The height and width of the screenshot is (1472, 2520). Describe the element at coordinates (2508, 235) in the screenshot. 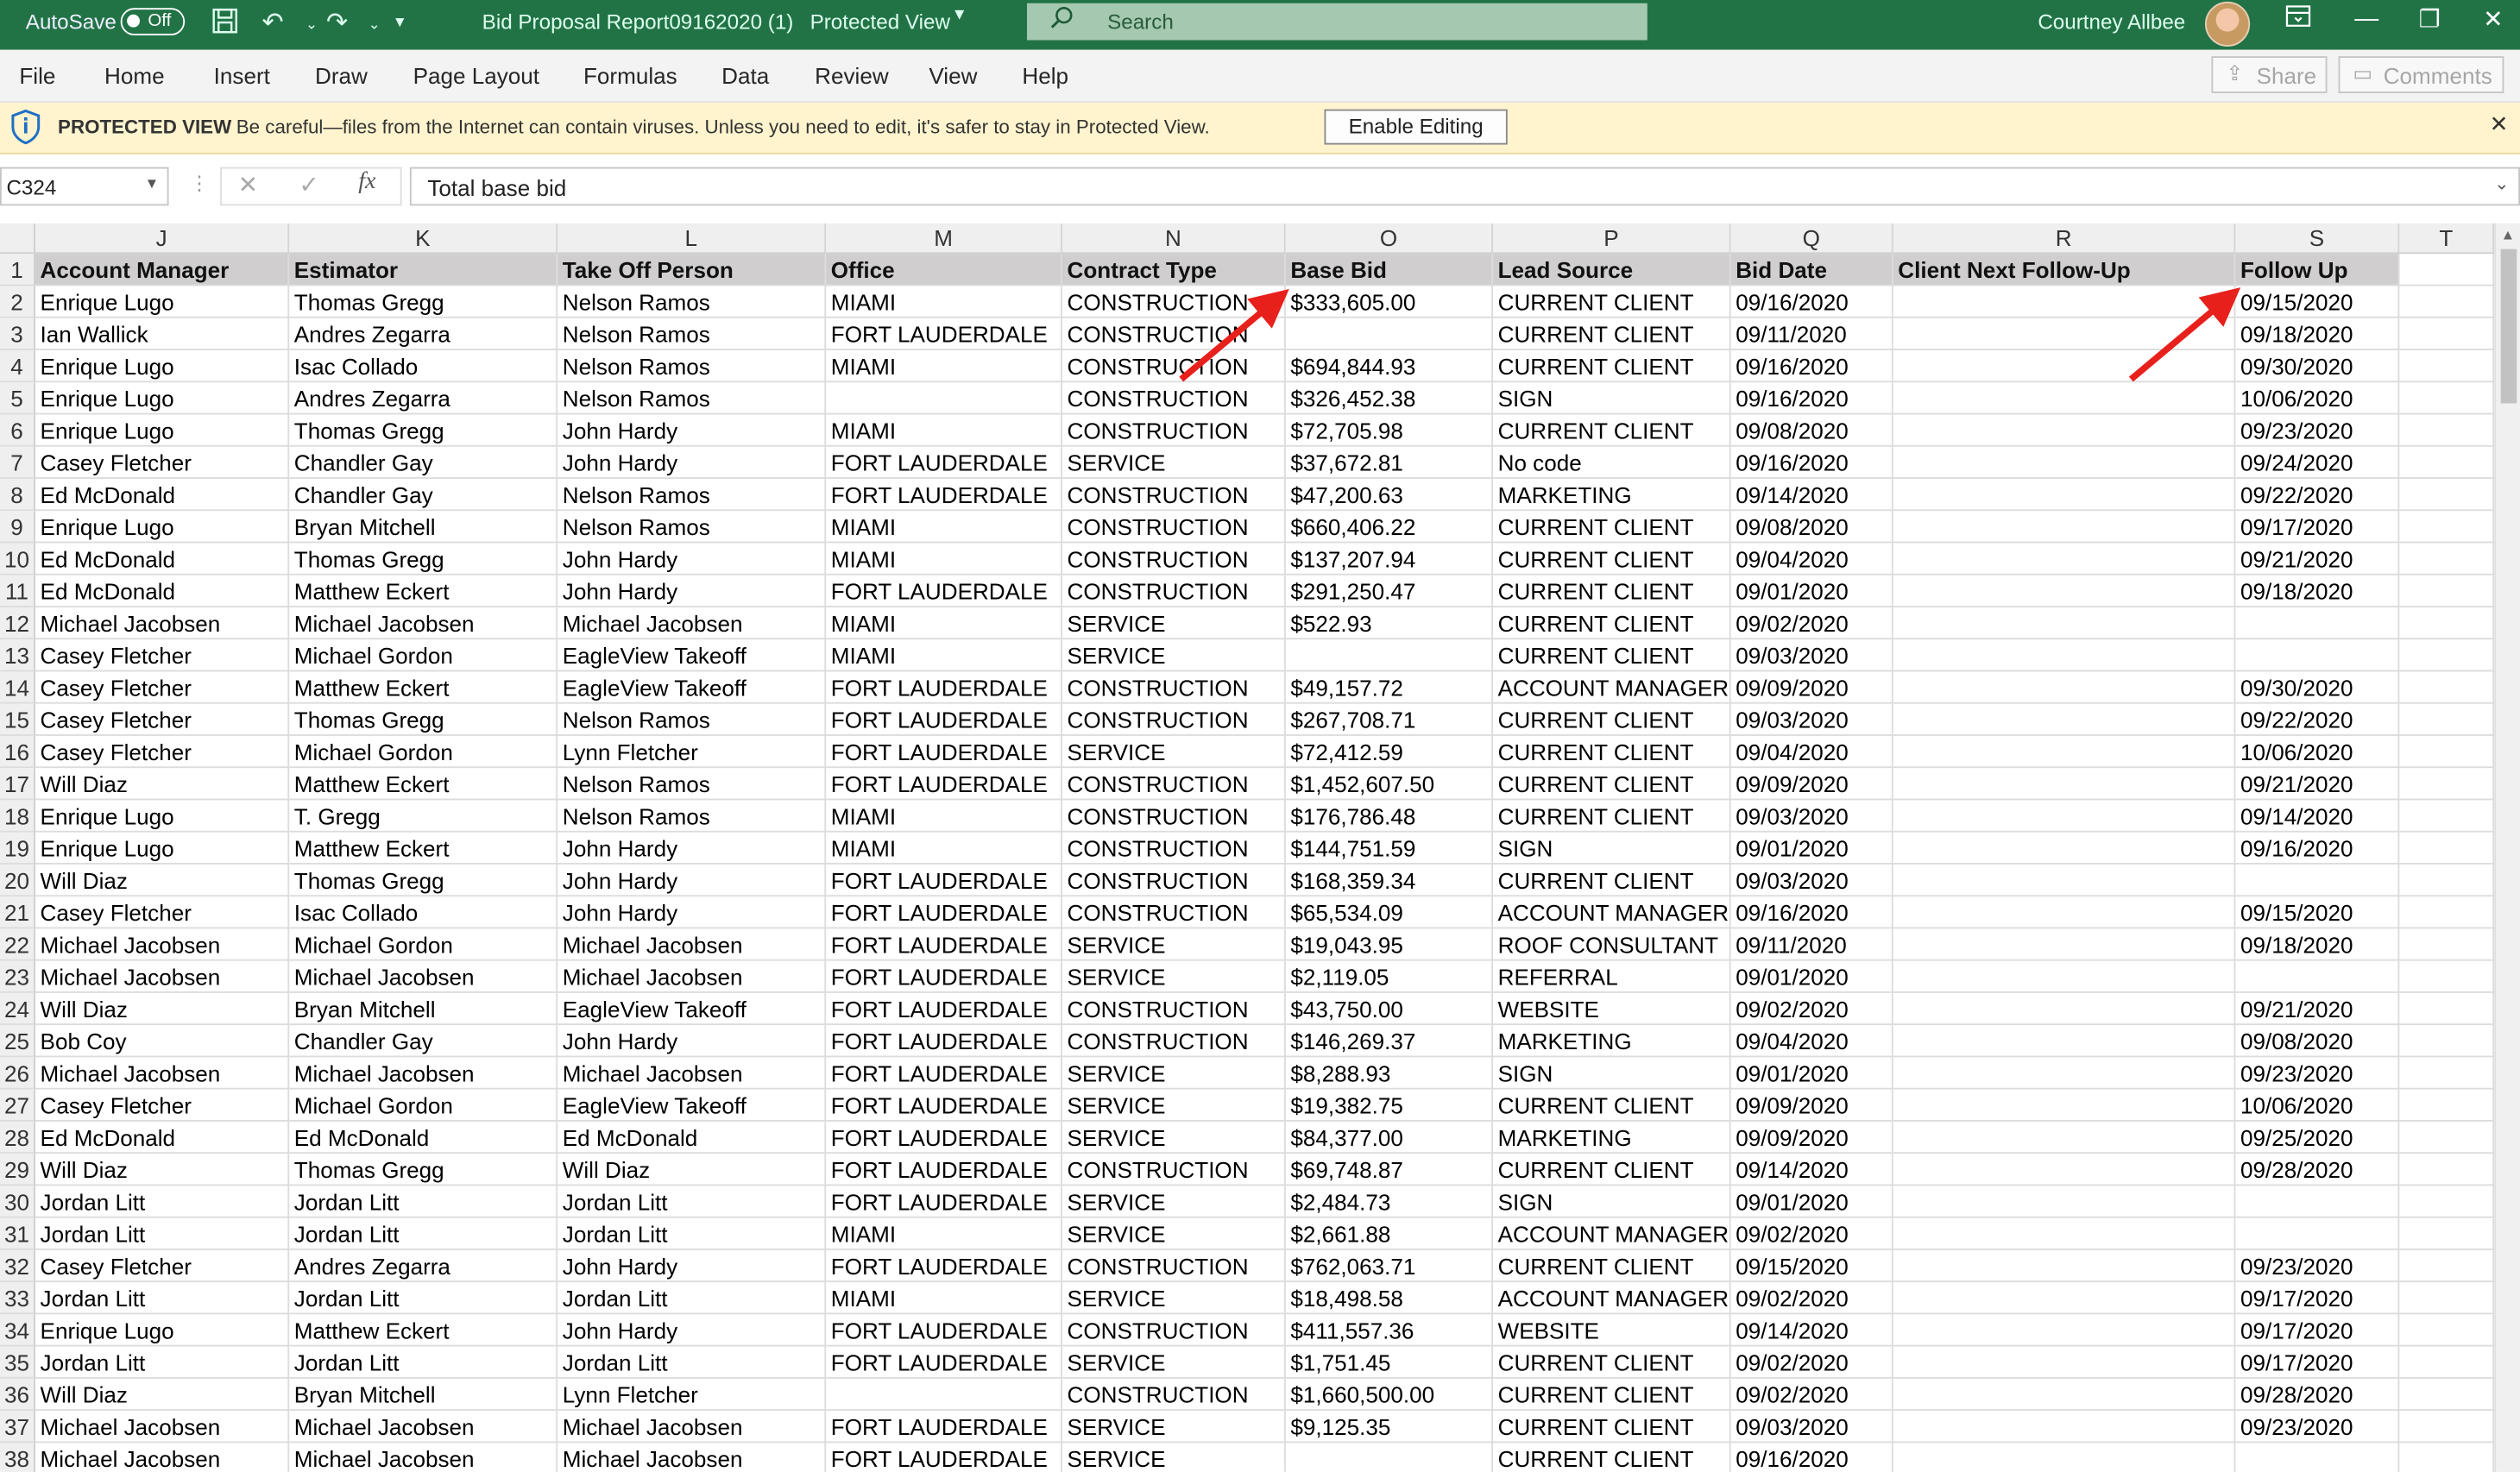

I see `scroll-up-icon: ▲` at that location.